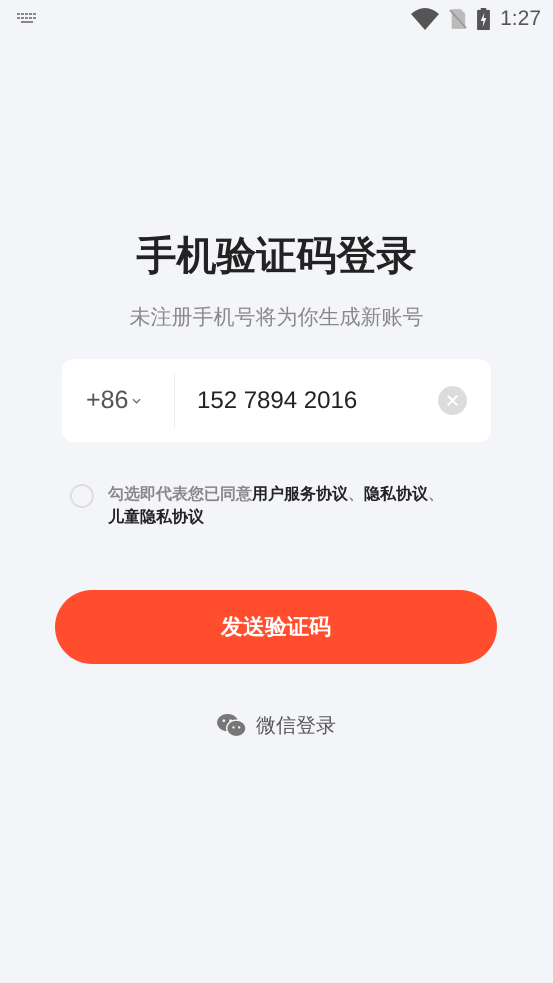  Describe the element at coordinates (276, 317) in the screenshot. I see `page-subtitle: 未注册手机号将为你生成新账号` at that location.